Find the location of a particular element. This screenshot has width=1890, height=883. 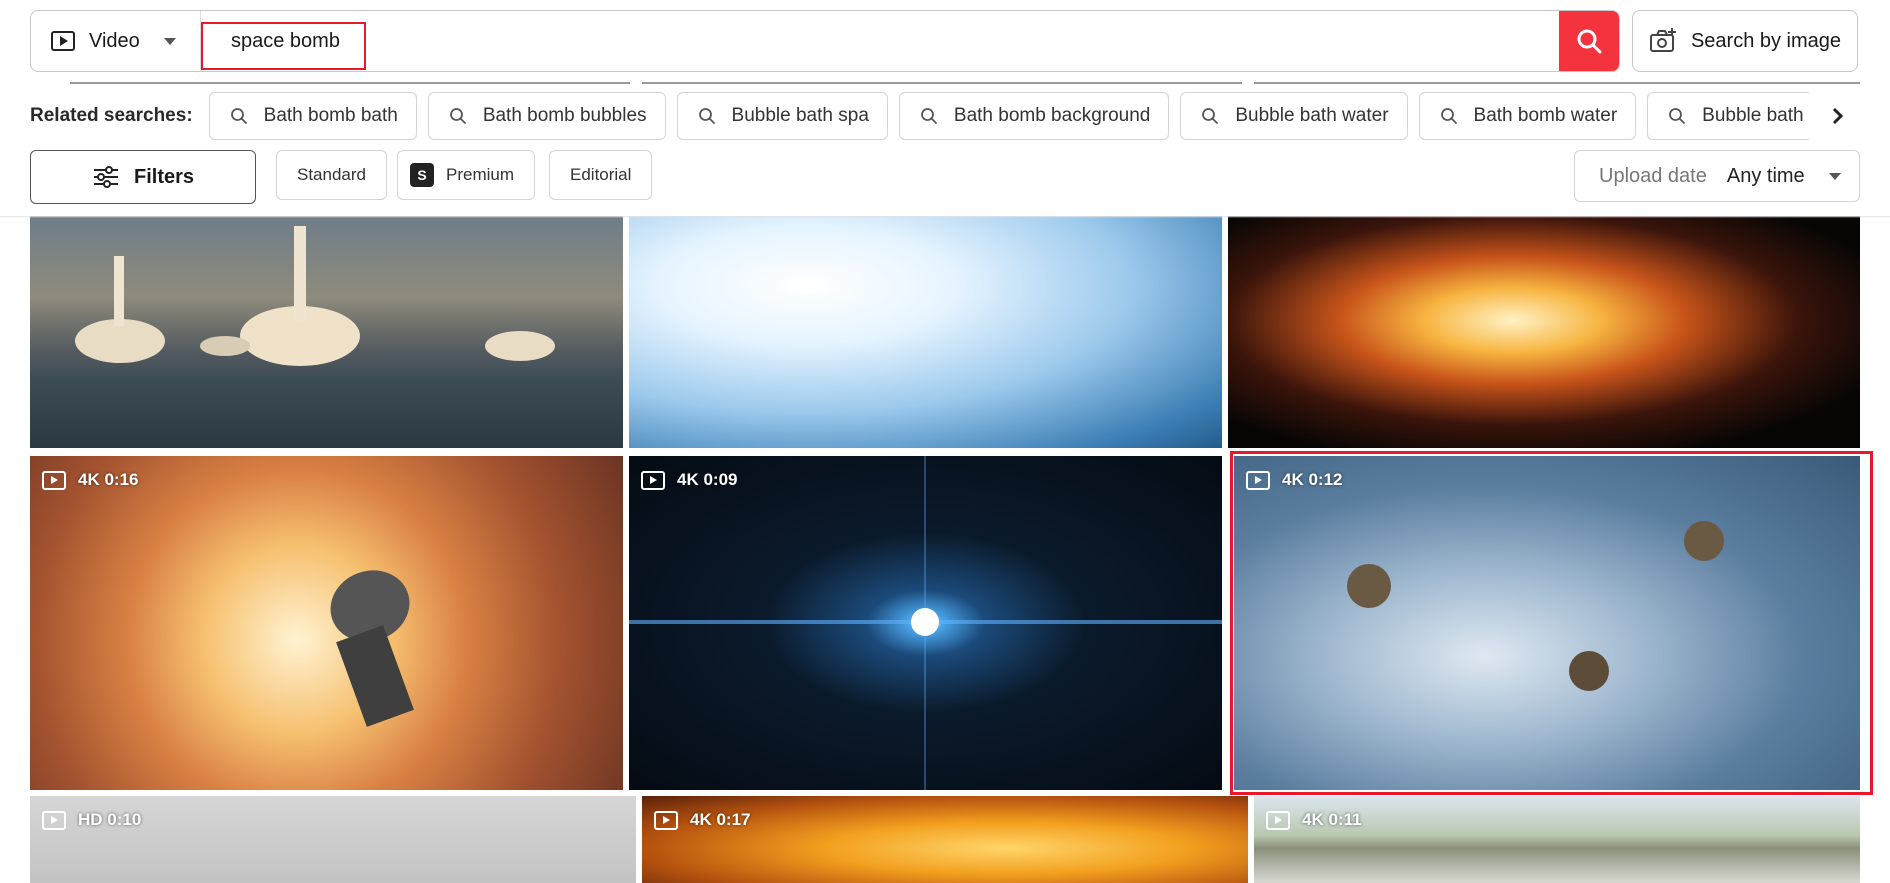

header-shadow is located at coordinates (945, 217).